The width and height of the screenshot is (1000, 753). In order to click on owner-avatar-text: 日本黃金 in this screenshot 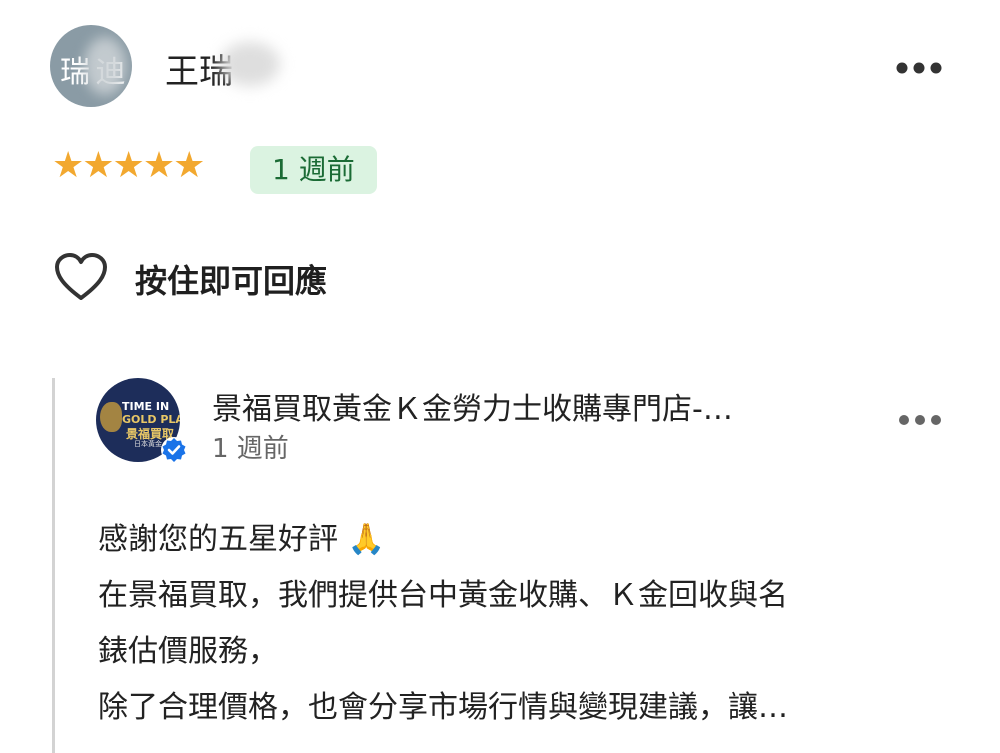, I will do `click(148, 444)`.